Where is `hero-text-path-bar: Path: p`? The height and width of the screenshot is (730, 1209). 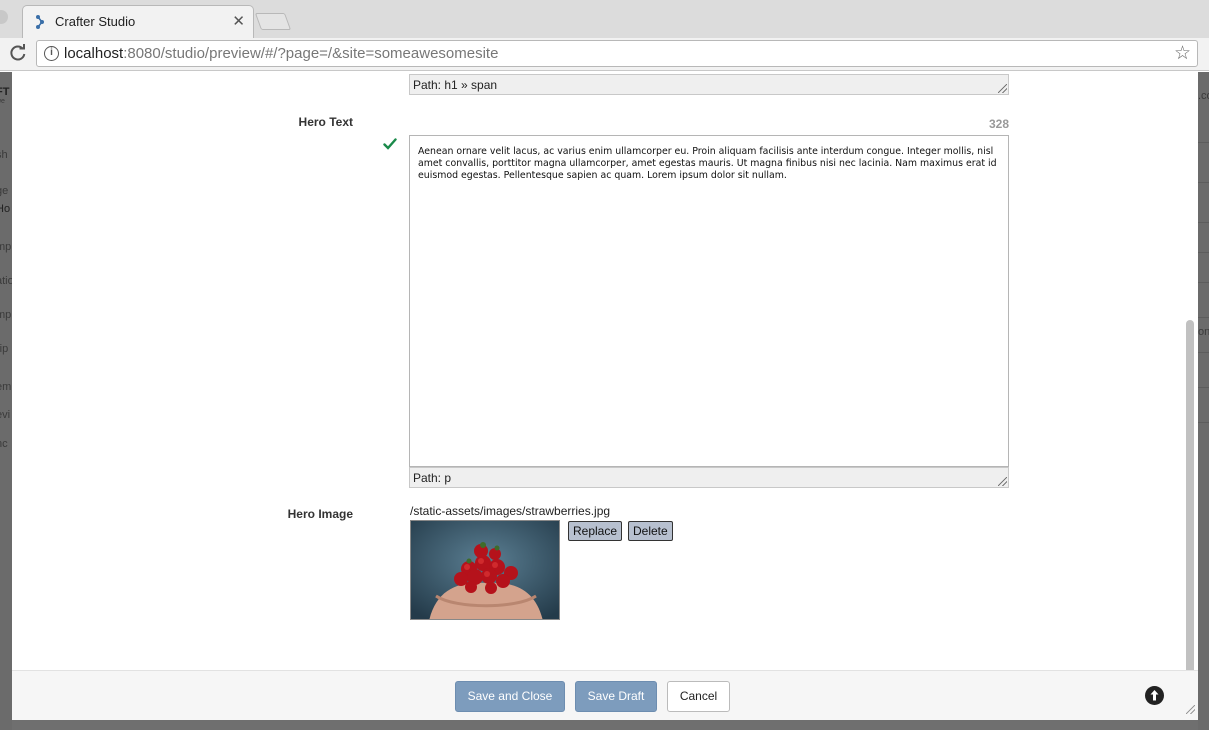
hero-text-path-bar: Path: p is located at coordinates (709, 477).